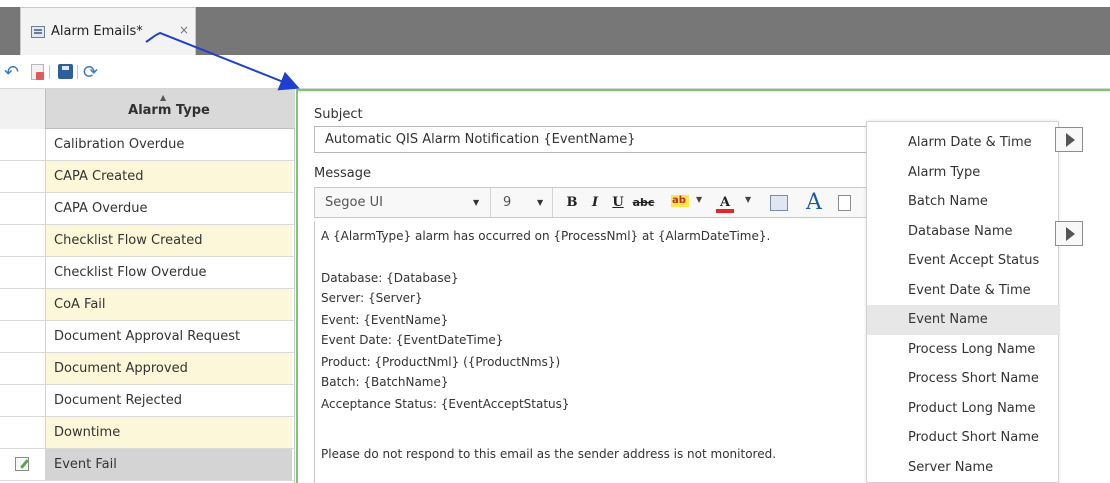 The width and height of the screenshot is (1110, 483). Describe the element at coordinates (169, 432) in the screenshot. I see `alarm-type-cell: Downtime` at that location.